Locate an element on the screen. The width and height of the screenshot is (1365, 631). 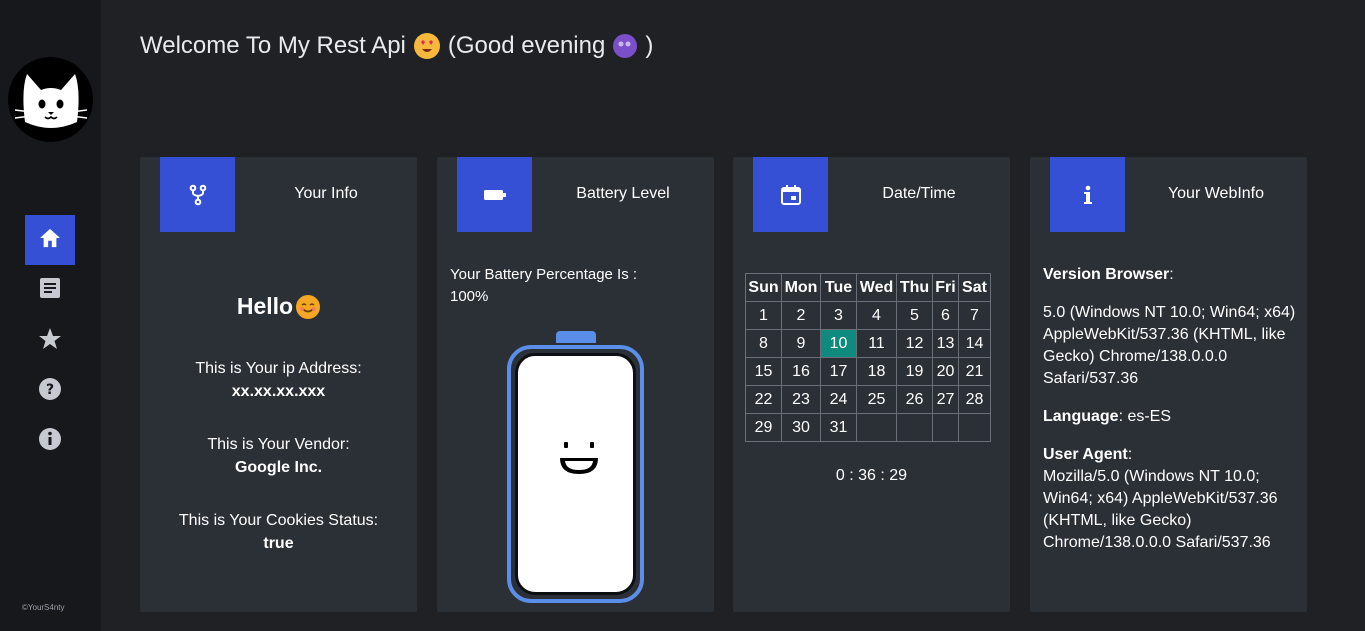
sidebar: ? ©YourS4nty is located at coordinates (50, 315).